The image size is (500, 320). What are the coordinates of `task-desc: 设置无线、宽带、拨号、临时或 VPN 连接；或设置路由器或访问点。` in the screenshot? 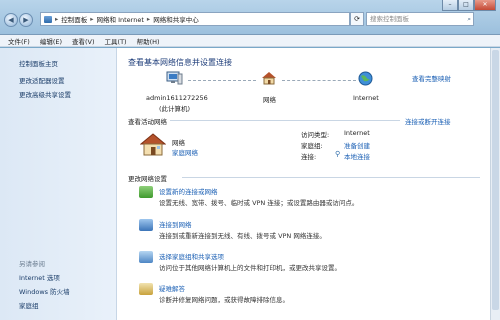 It's located at (259, 203).